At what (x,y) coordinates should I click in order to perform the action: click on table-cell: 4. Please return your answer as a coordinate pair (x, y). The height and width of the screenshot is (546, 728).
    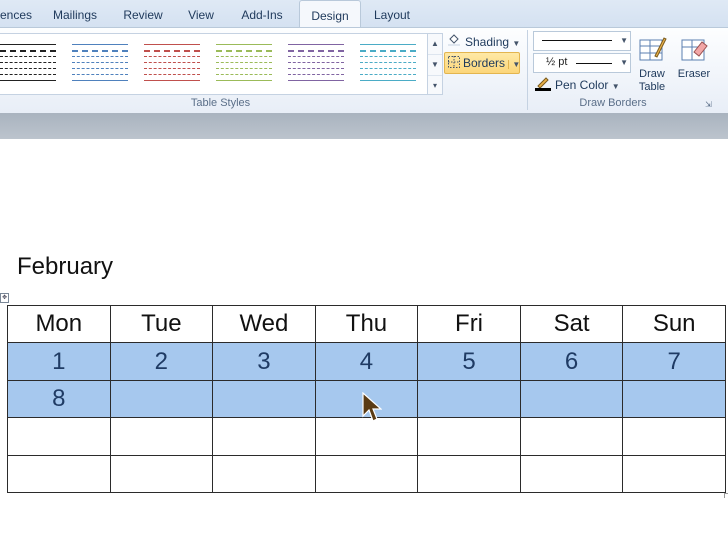
    Looking at the image, I should click on (366, 361).